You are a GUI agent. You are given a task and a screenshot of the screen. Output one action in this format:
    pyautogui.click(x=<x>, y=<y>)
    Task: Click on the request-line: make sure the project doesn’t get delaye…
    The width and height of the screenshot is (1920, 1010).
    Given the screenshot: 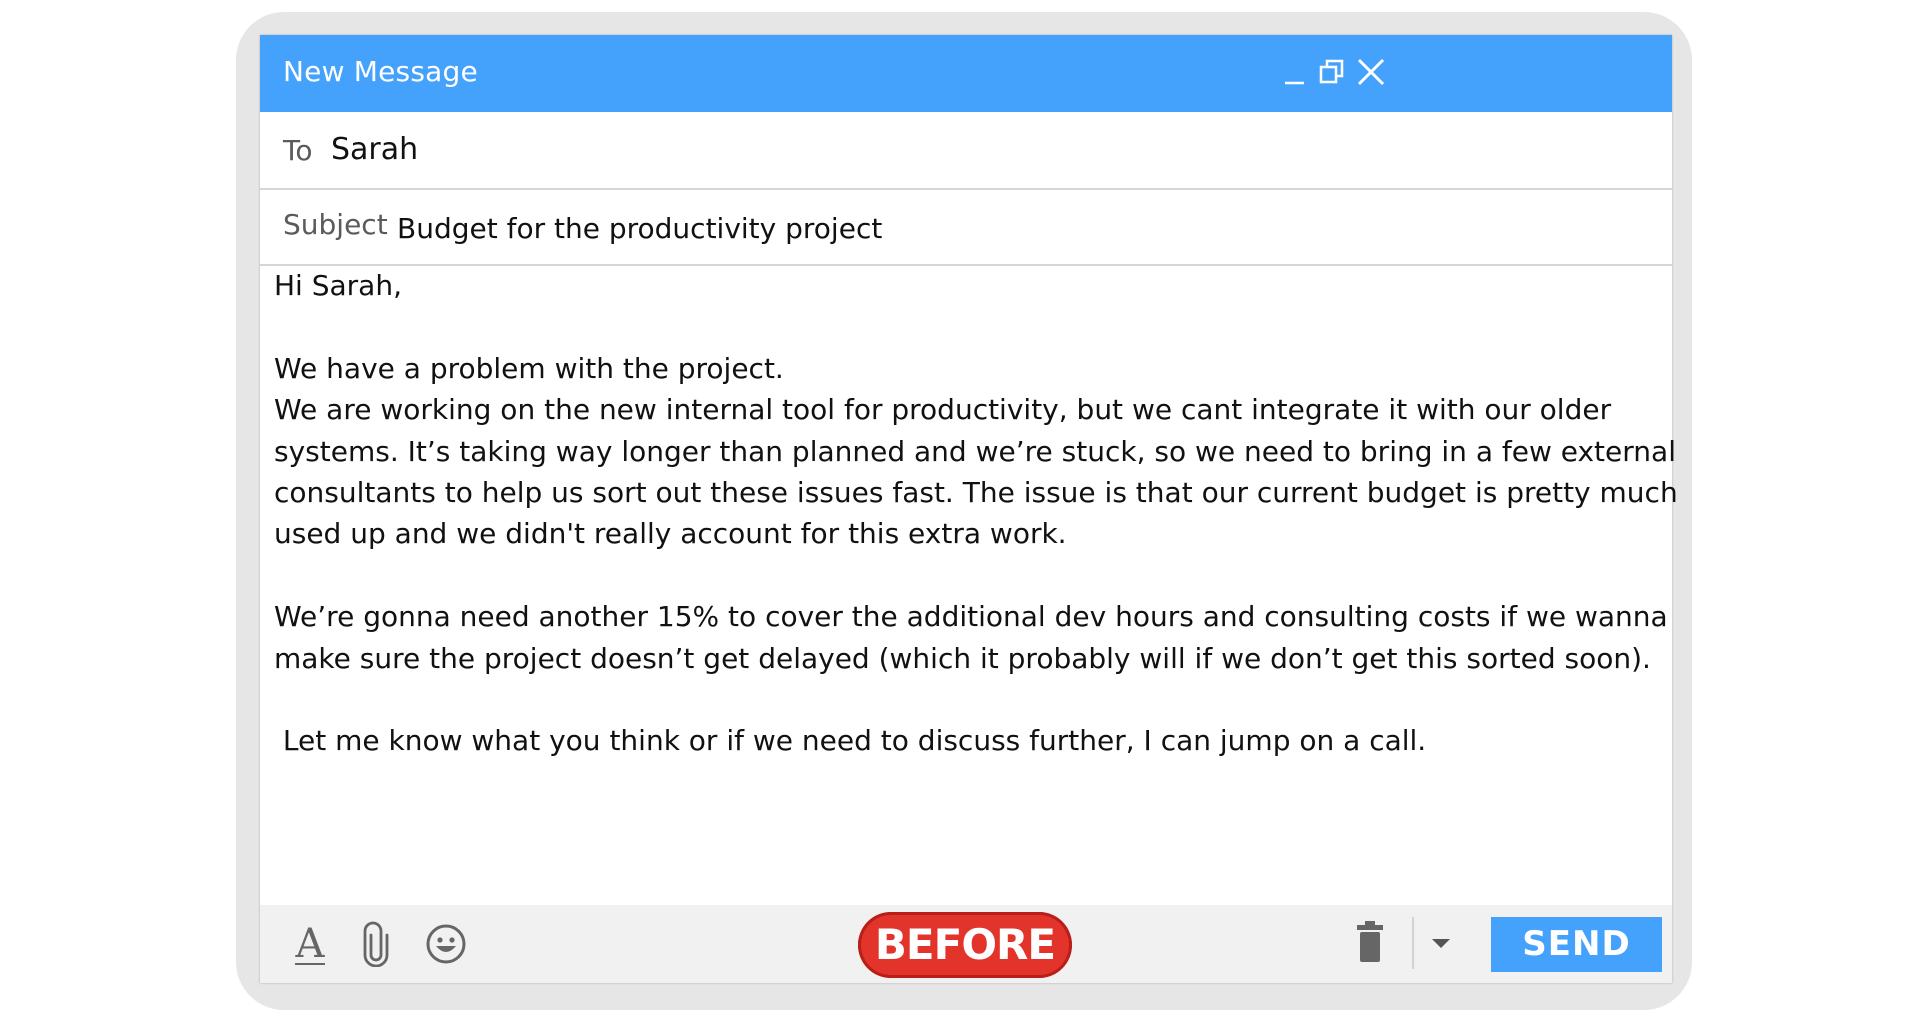 What is the action you would take?
    pyautogui.click(x=962, y=658)
    